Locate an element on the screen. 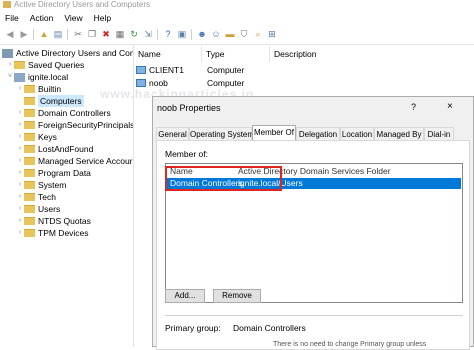  tree-item-computers: Computers is located at coordinates (50, 101).